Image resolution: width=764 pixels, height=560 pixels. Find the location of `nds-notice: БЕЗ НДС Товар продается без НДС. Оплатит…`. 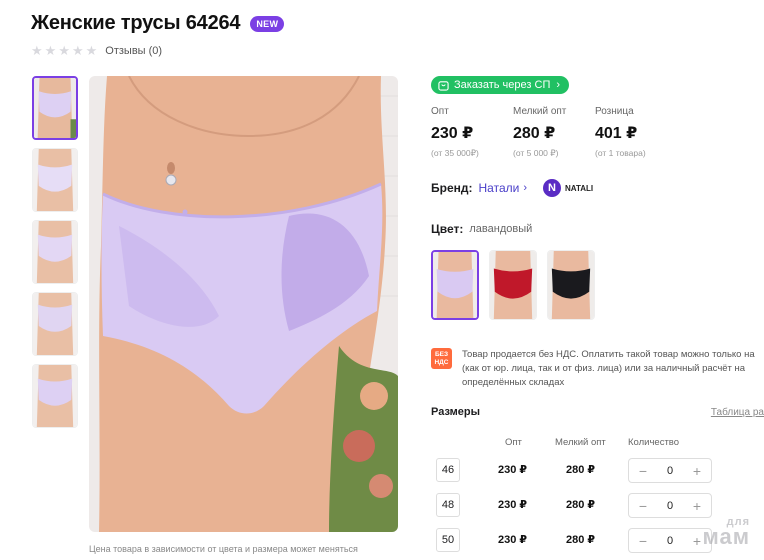

nds-notice: БЕЗ НДС Товар продается без НДС. Оплатит… is located at coordinates (597, 369).